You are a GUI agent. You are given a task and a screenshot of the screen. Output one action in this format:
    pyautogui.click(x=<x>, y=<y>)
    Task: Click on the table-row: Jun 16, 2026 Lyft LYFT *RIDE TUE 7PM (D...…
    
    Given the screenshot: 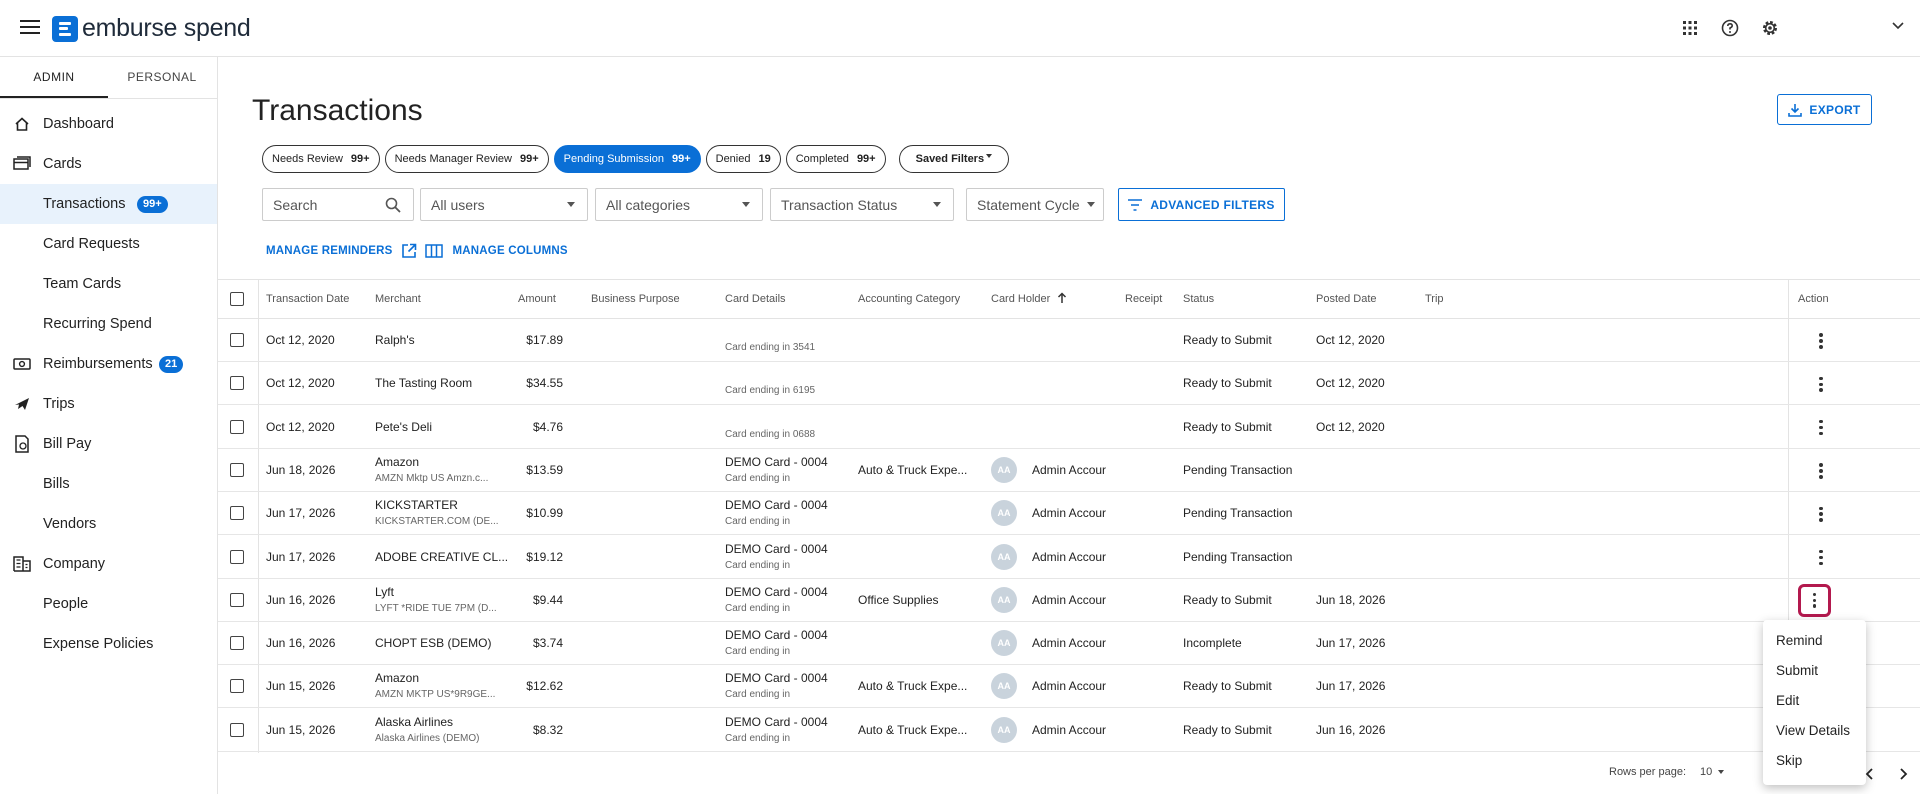 What is the action you would take?
    pyautogui.click(x=1069, y=600)
    